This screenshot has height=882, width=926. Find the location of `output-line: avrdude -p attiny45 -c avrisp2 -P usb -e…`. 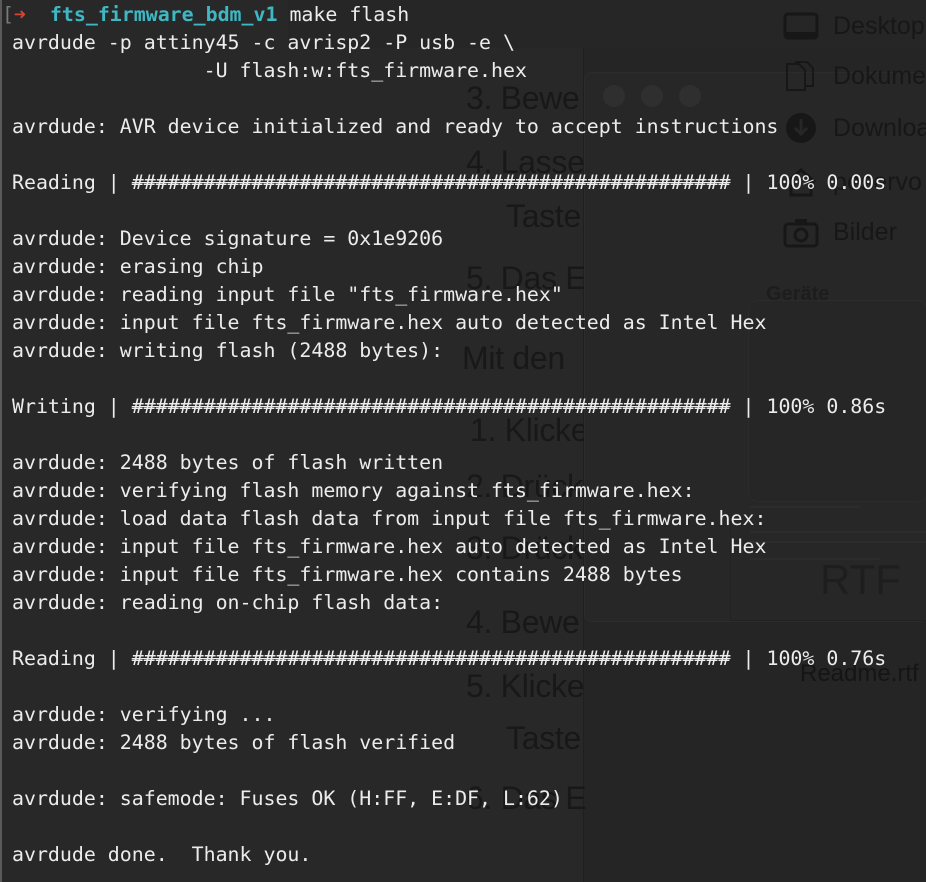

output-line: avrdude -p attiny45 -c avrisp2 -P usb -e… is located at coordinates (263, 42).